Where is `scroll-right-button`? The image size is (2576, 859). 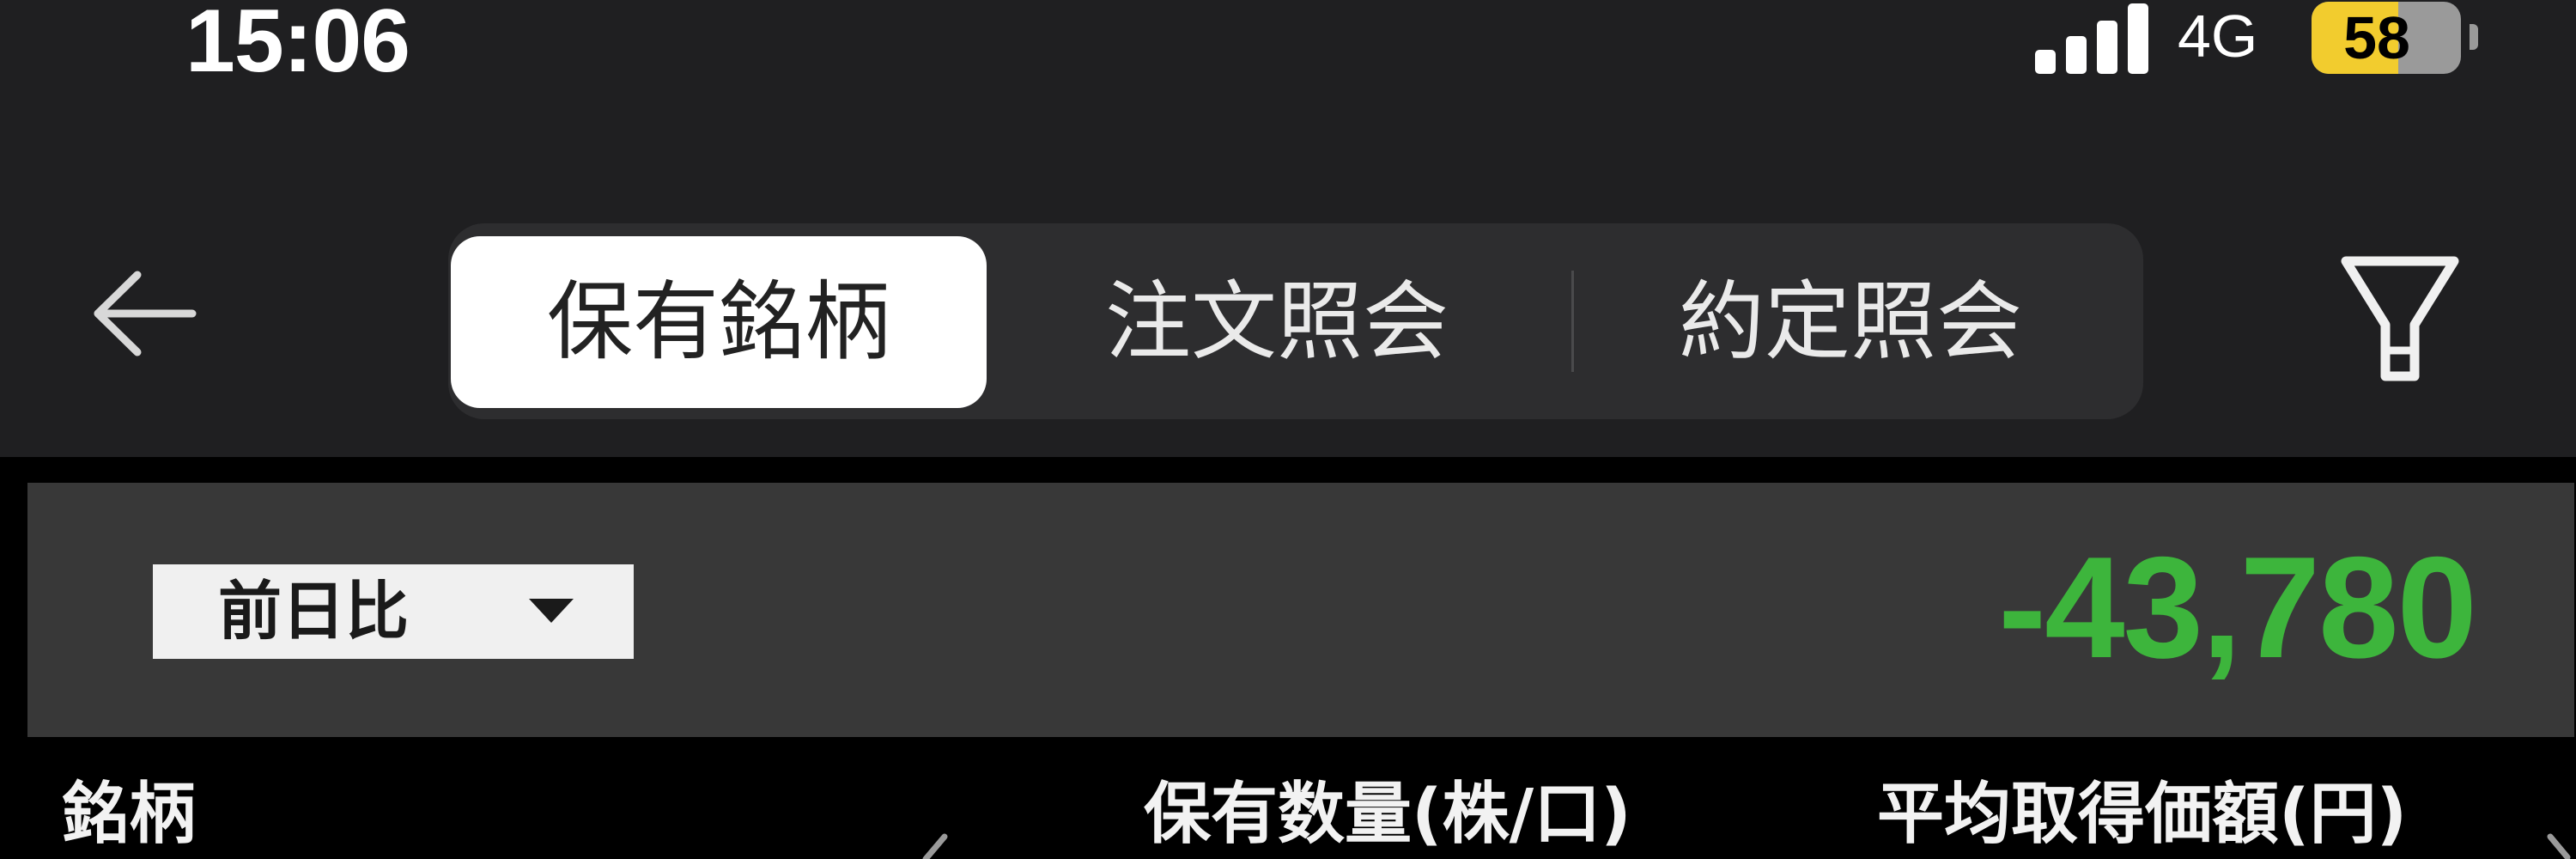
scroll-right-button is located at coordinates (2559, 845).